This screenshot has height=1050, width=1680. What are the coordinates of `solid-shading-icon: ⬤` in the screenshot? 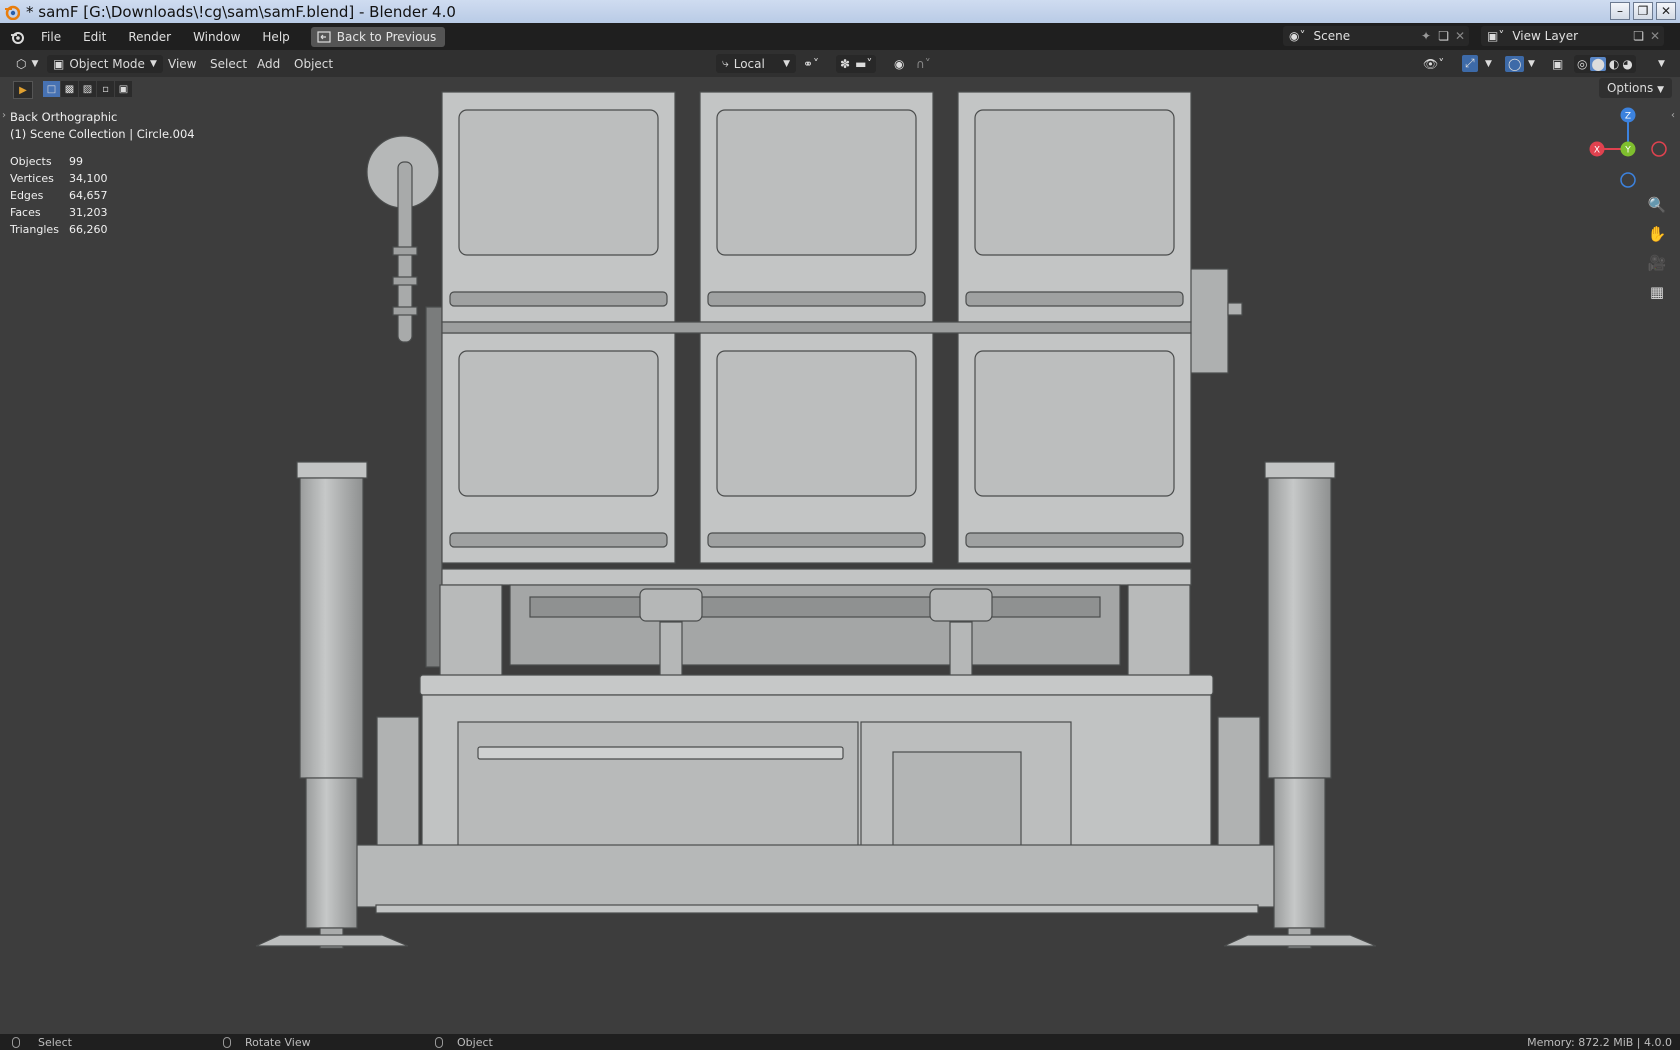 It's located at (1598, 63).